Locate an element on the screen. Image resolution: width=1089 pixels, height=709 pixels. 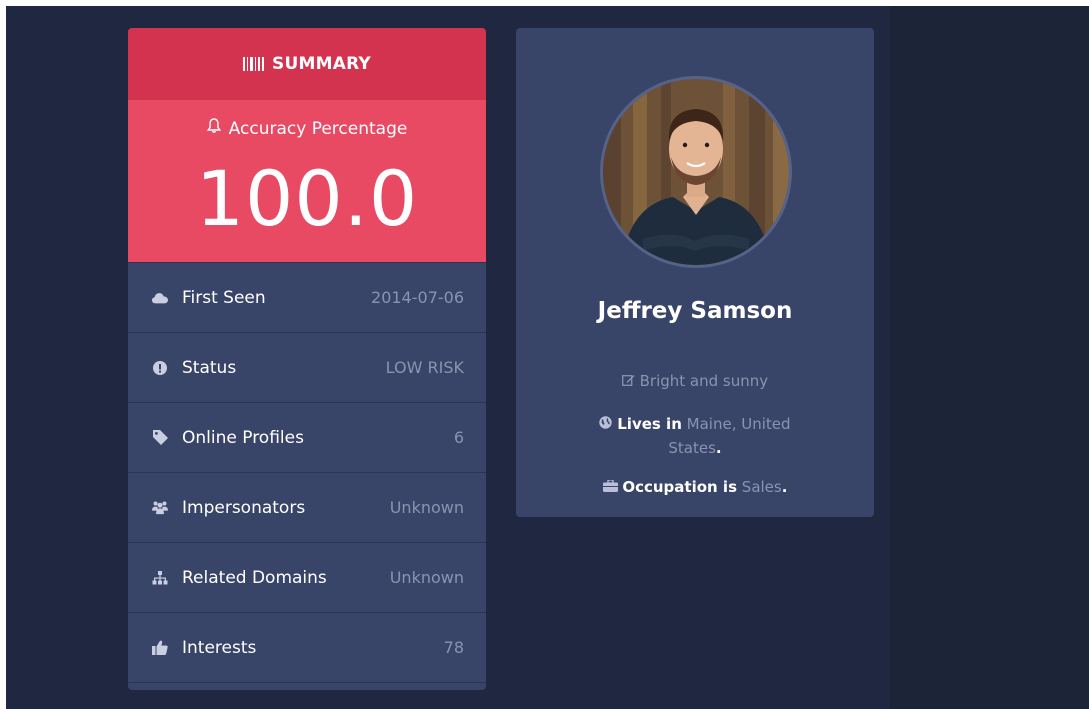
summary-row-first-seen: First Seen 2014-07-06 is located at coordinates (307, 297).